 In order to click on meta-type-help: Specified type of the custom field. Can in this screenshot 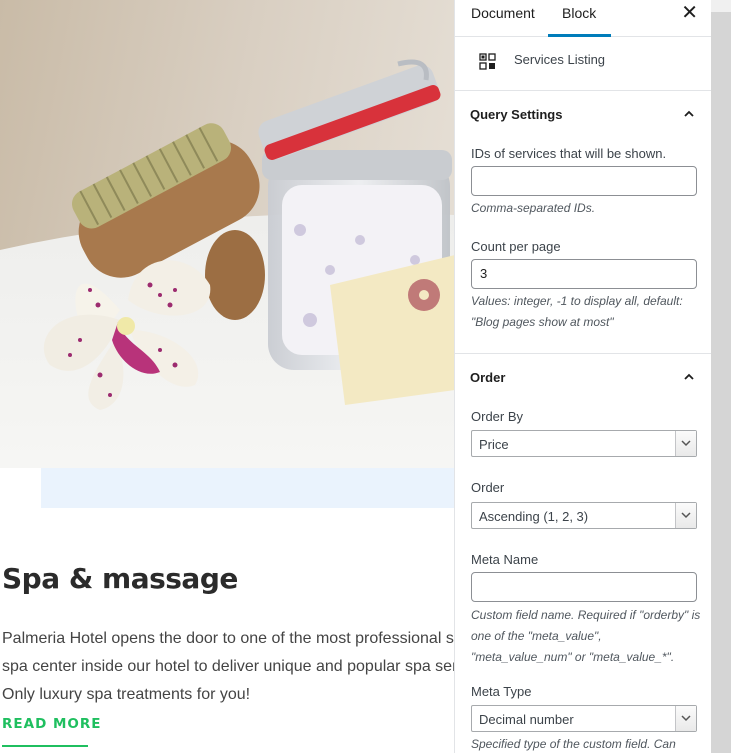, I will do `click(573, 744)`.